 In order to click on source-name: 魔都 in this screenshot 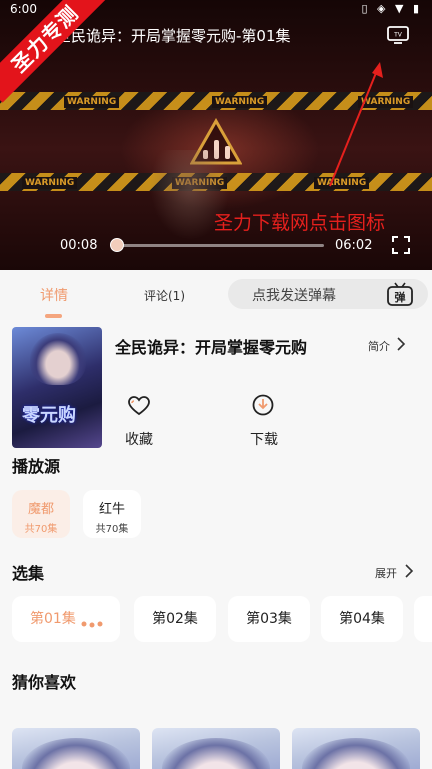, I will do `click(40, 509)`.